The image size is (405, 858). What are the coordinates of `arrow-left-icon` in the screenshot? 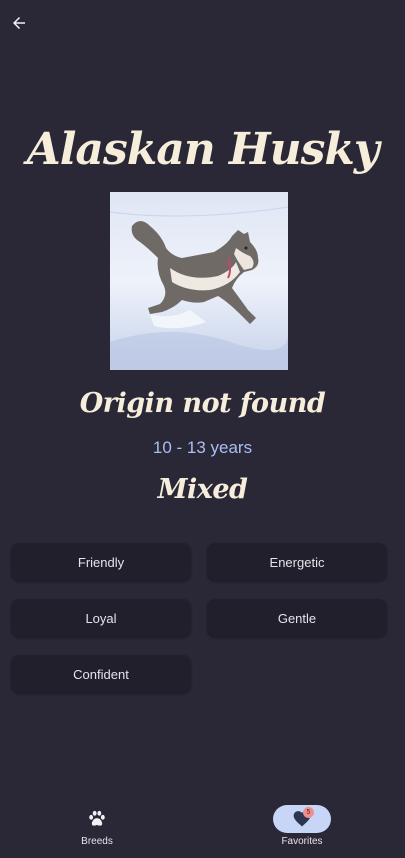 It's located at (19, 23).